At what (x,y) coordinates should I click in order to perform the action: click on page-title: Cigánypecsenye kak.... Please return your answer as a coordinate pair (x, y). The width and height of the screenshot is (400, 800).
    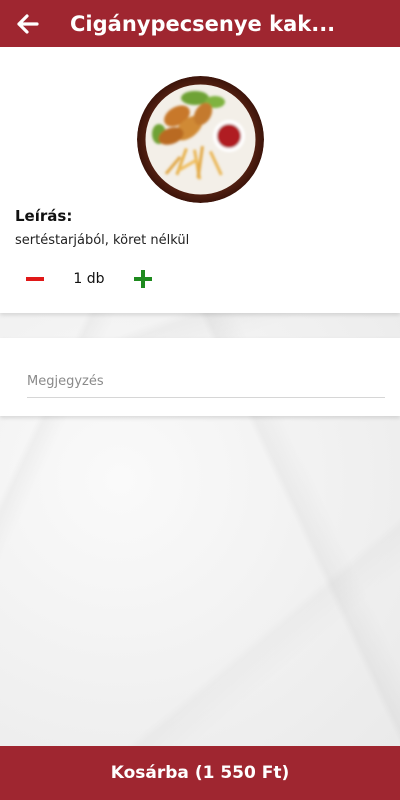
    Looking at the image, I should click on (203, 23).